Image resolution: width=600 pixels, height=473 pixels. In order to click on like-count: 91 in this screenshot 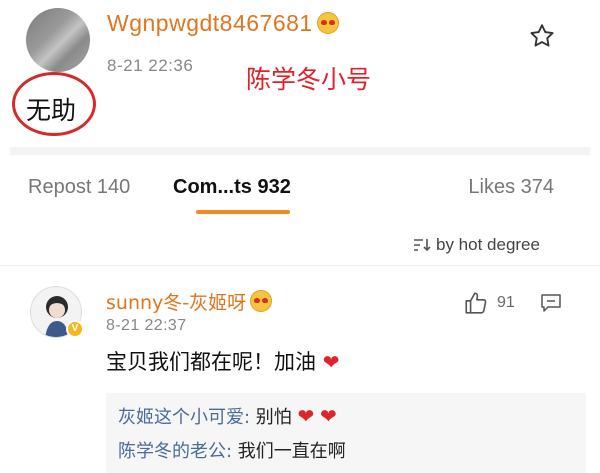, I will do `click(506, 302)`.